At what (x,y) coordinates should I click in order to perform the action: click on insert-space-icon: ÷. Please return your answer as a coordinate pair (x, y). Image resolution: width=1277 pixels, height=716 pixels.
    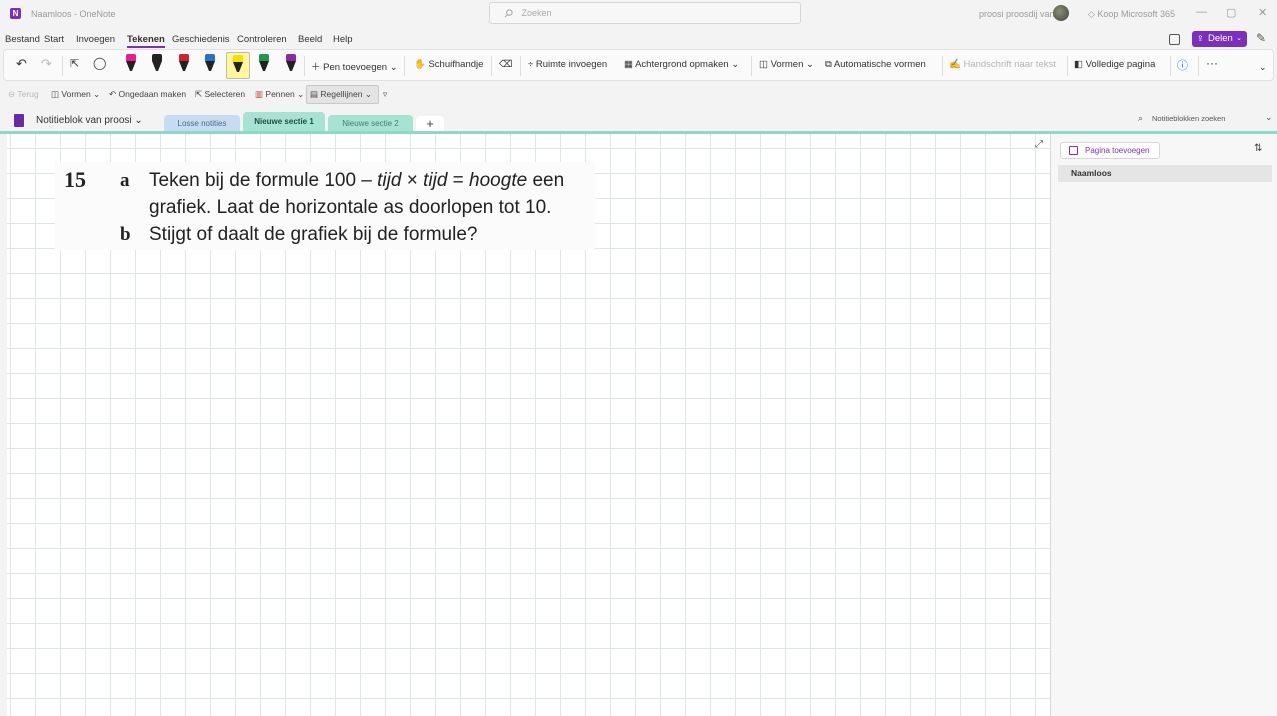
    Looking at the image, I should click on (532, 64).